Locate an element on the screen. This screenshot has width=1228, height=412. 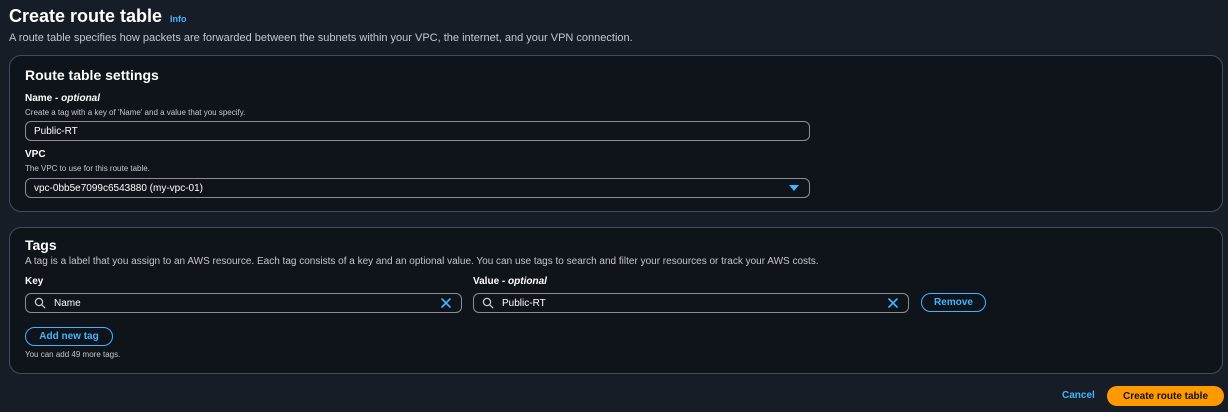
title-row: Create route table Info is located at coordinates (321, 16).